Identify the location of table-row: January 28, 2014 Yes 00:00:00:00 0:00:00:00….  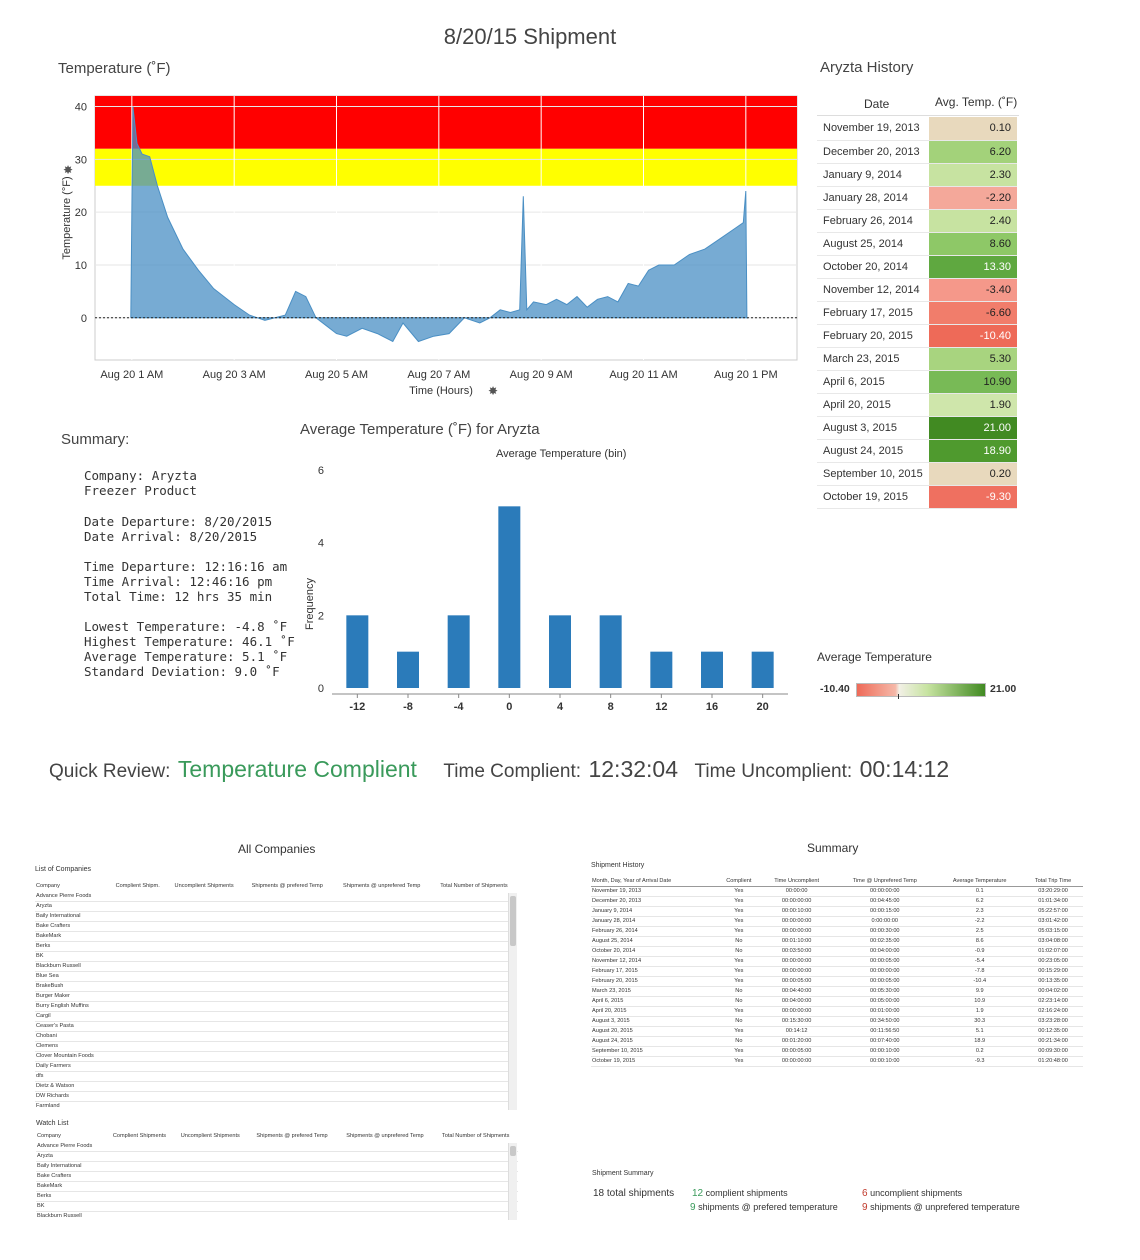
(837, 921).